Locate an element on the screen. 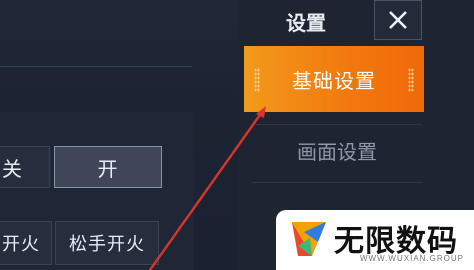  toggle-off-label: 关 is located at coordinates (12, 168).